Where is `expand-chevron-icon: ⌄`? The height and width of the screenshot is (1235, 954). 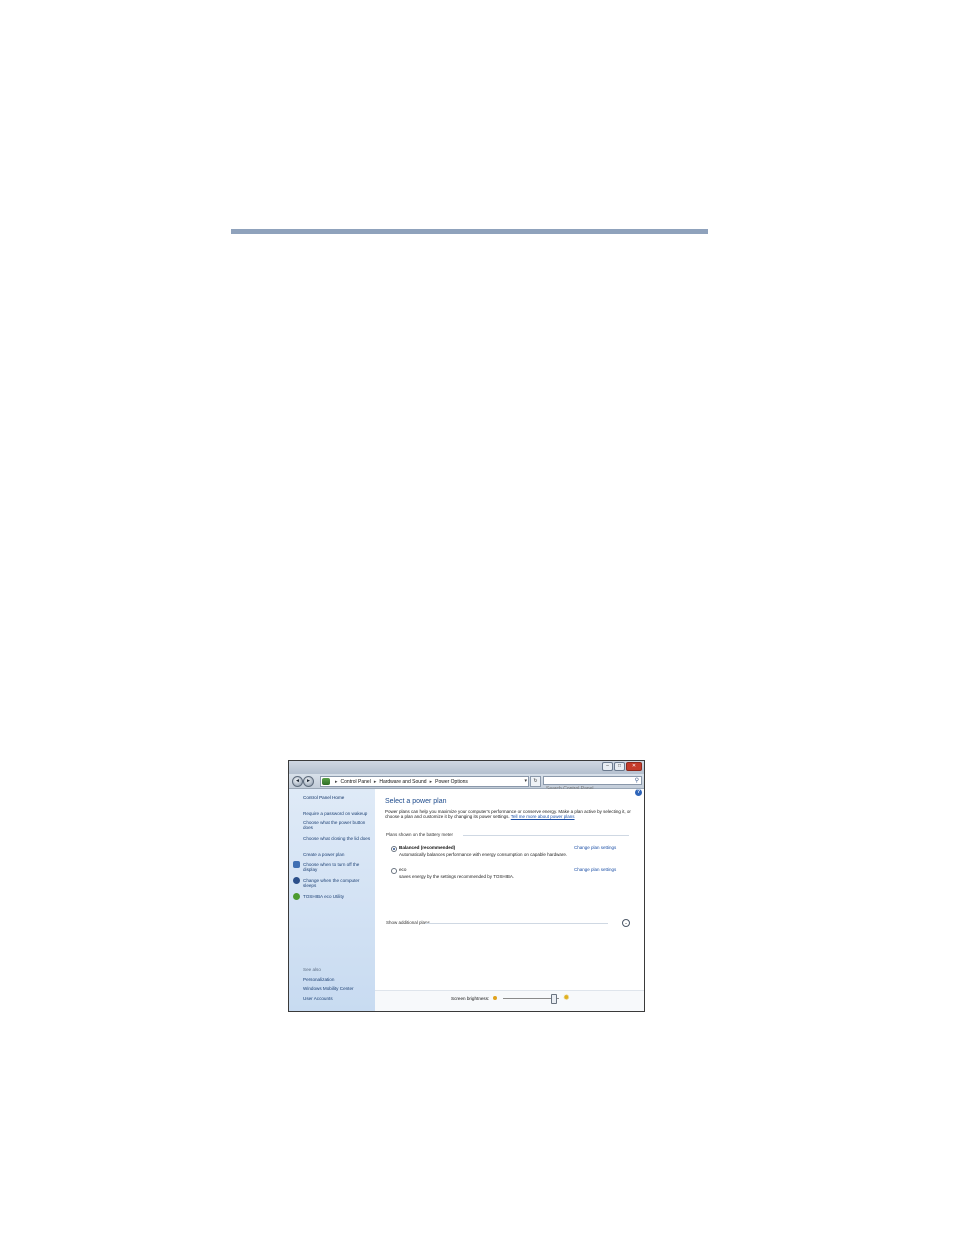
expand-chevron-icon: ⌄ is located at coordinates (626, 923).